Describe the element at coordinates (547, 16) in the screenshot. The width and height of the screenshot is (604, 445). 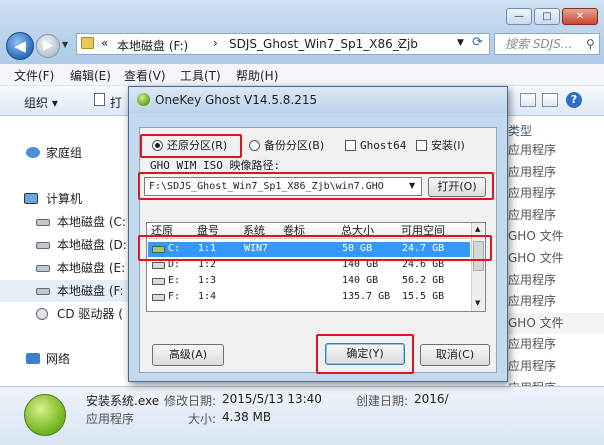
I see `maximize-button: □` at that location.